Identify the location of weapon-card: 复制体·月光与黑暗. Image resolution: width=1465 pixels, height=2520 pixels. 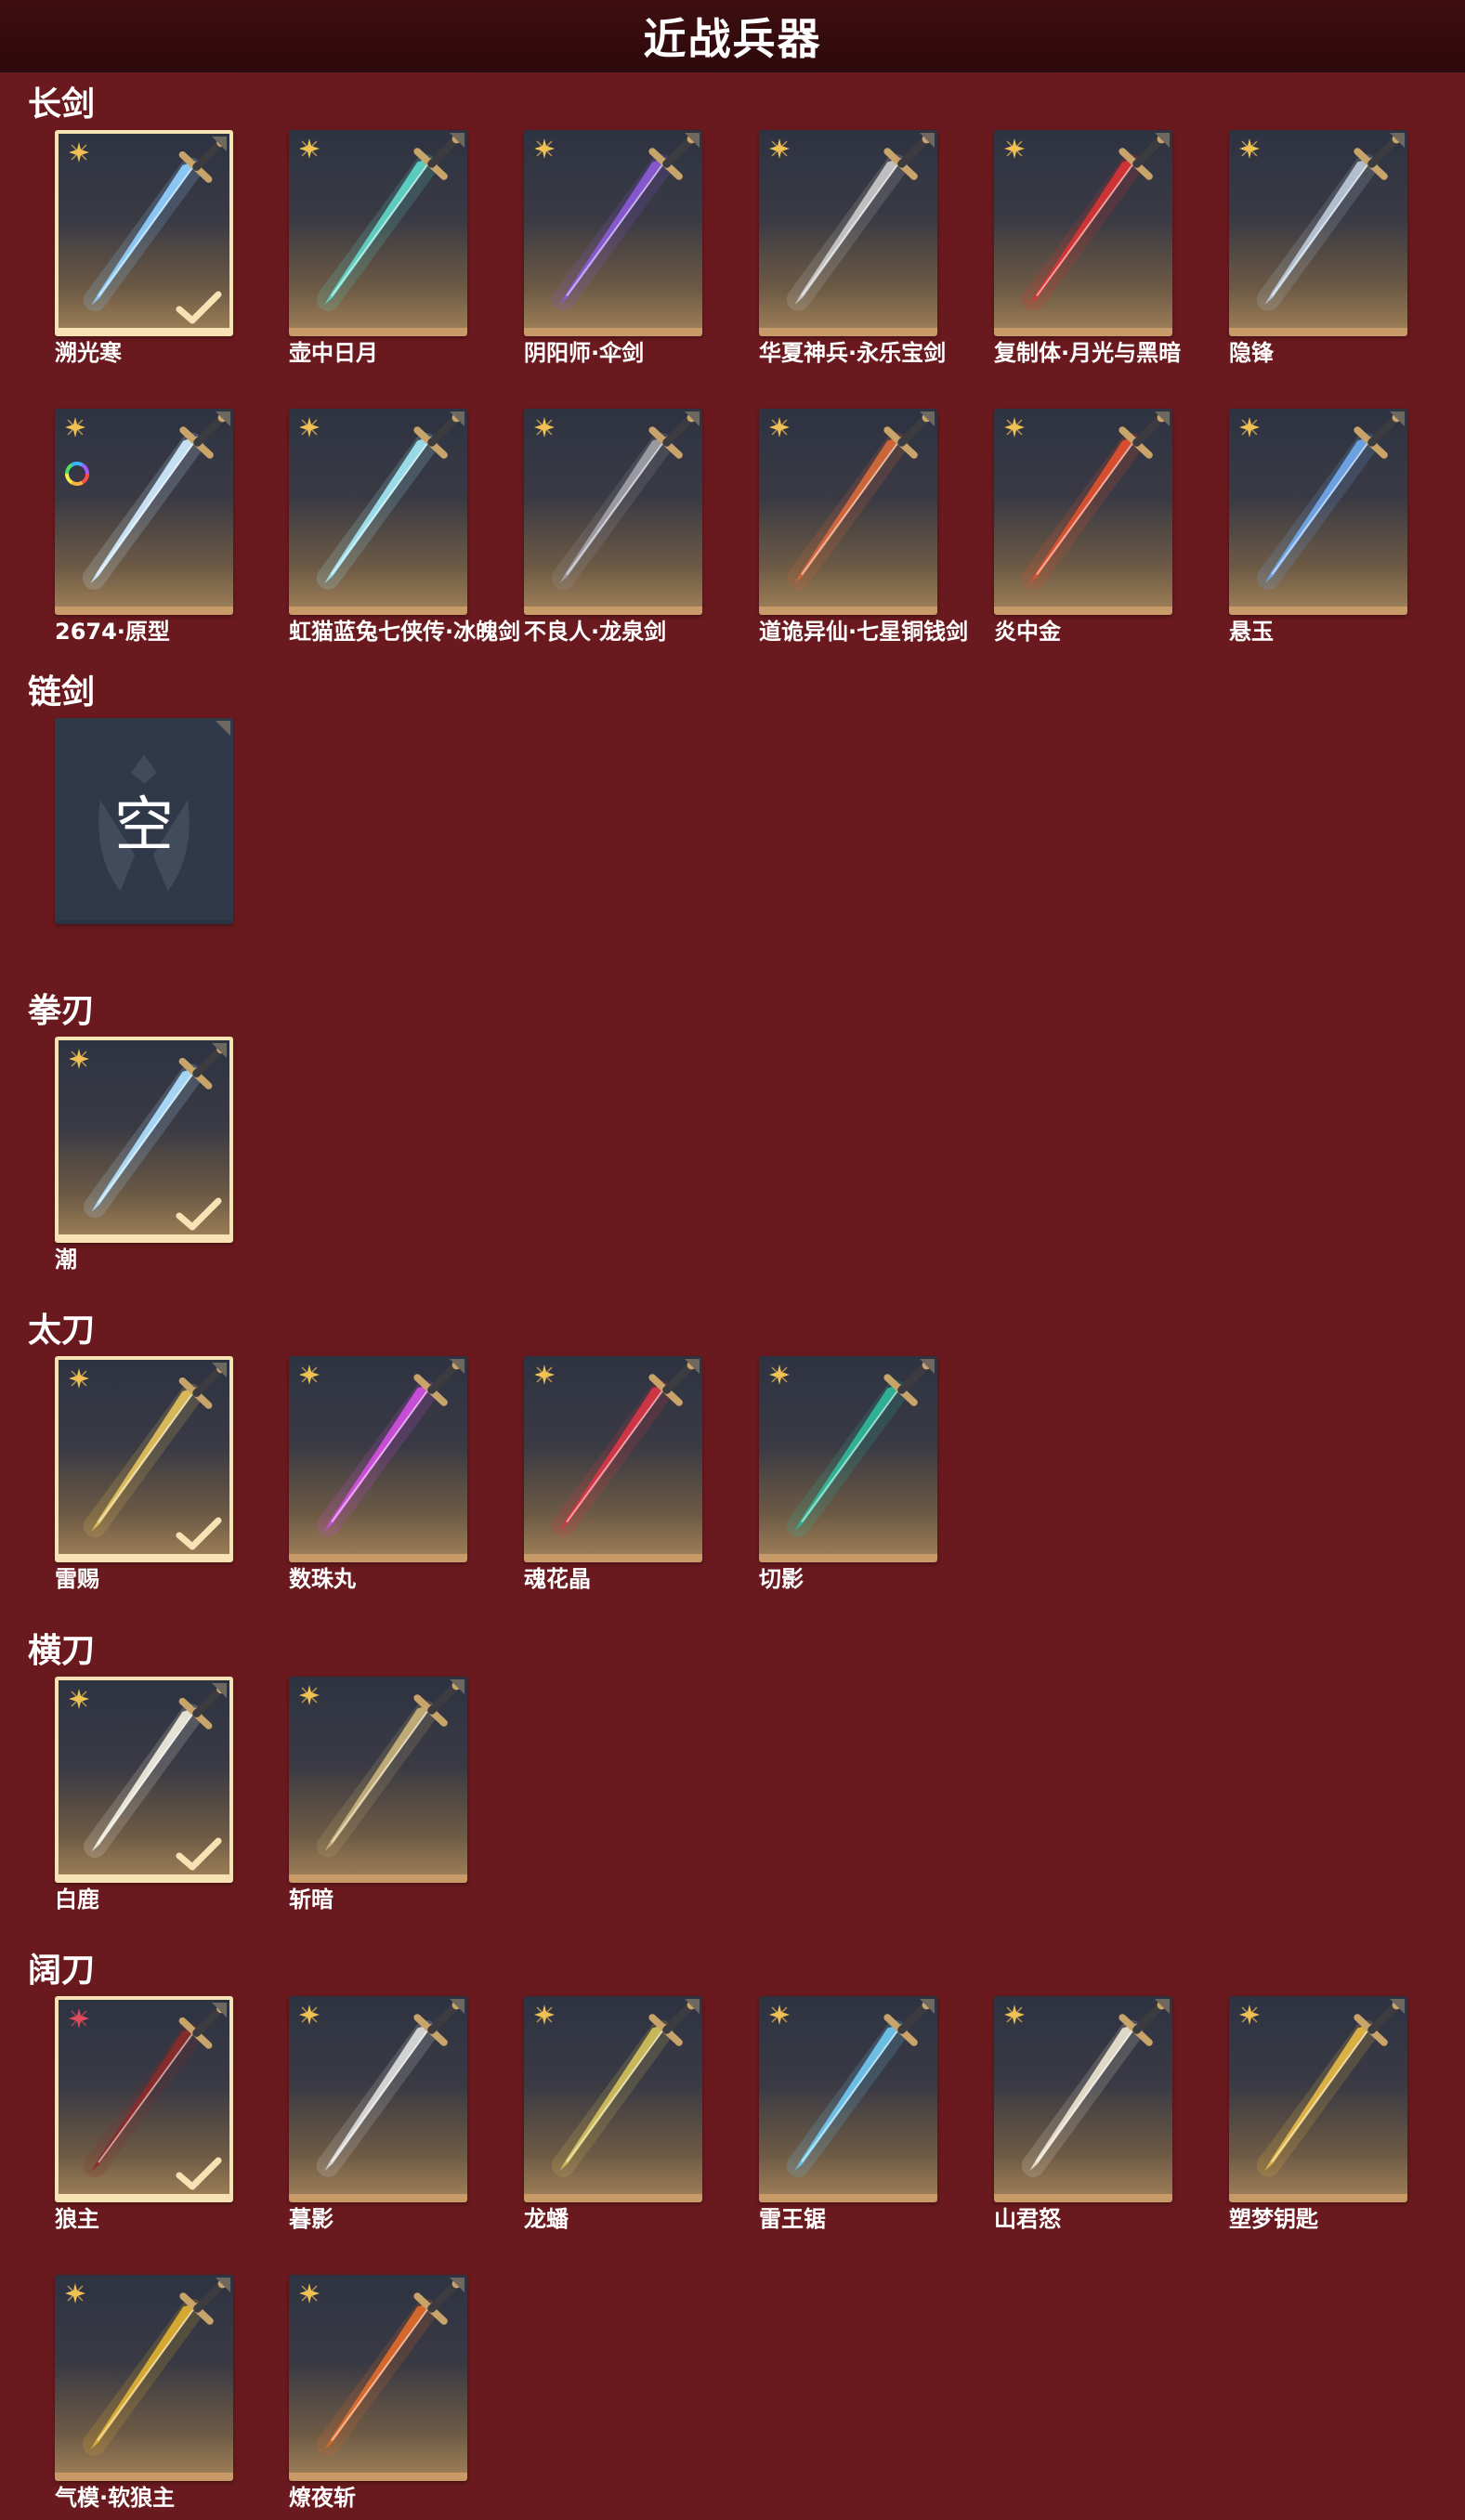
(1087, 248).